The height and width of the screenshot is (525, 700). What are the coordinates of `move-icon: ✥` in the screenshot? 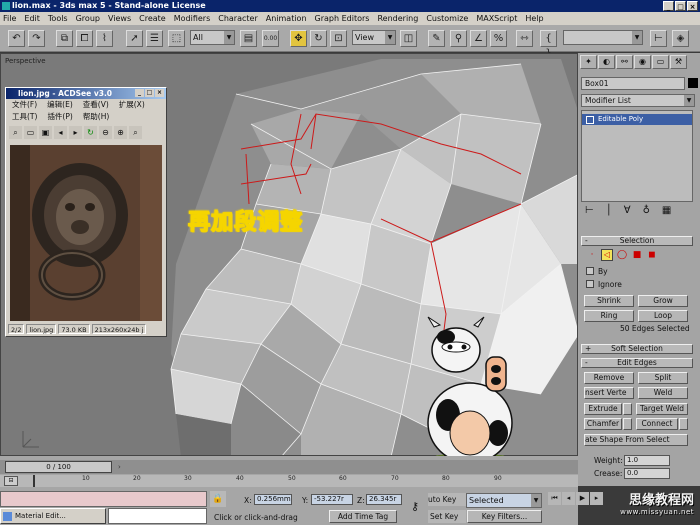 It's located at (298, 38).